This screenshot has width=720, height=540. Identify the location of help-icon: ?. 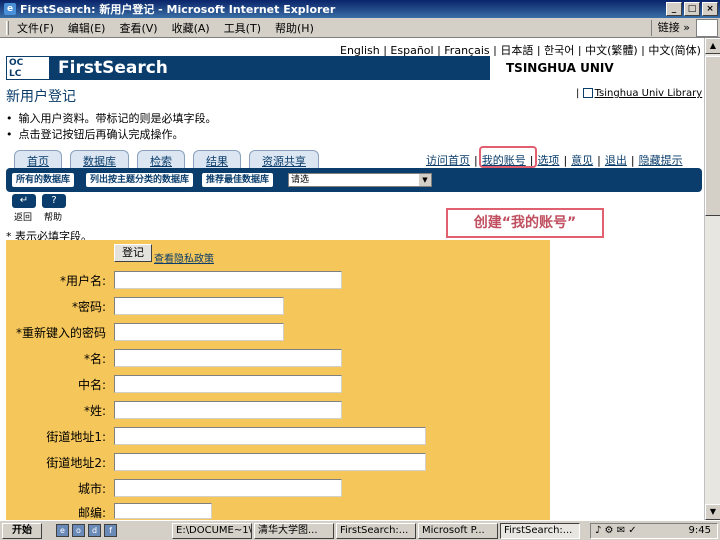
(54, 201).